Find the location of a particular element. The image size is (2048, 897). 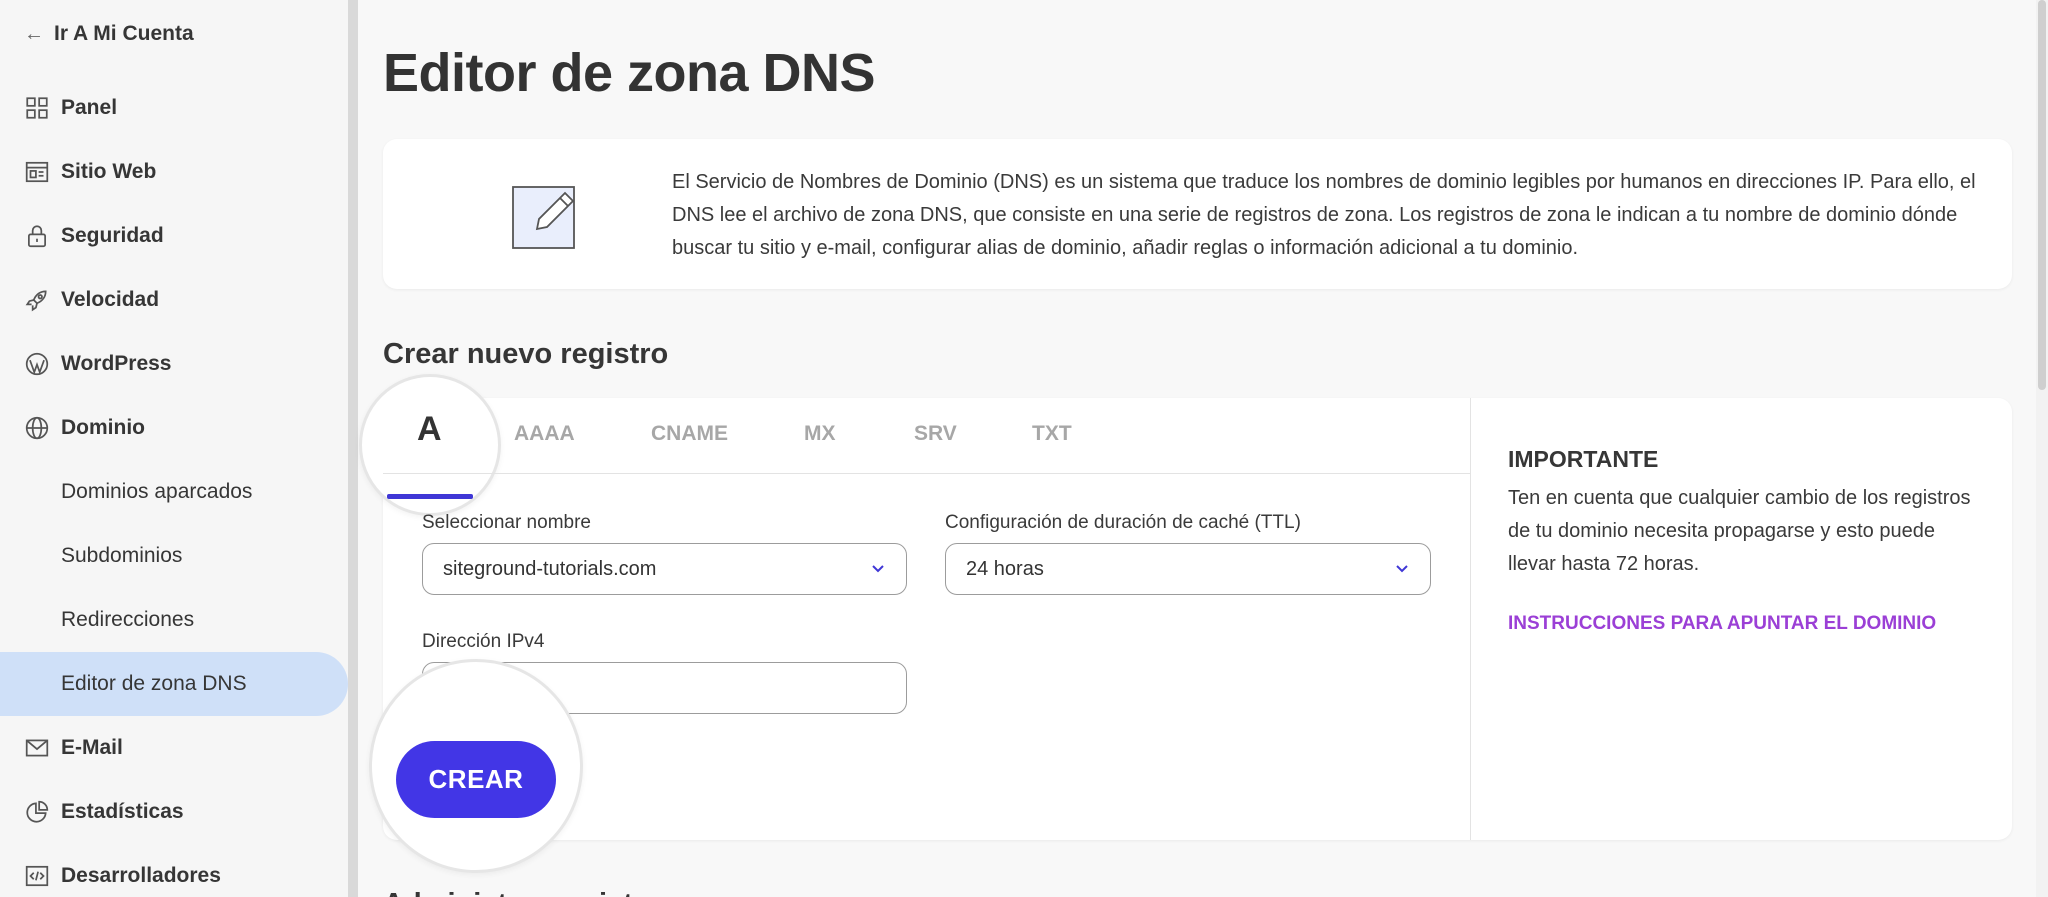

sidebar-item-label: Estadísticas is located at coordinates (122, 811).